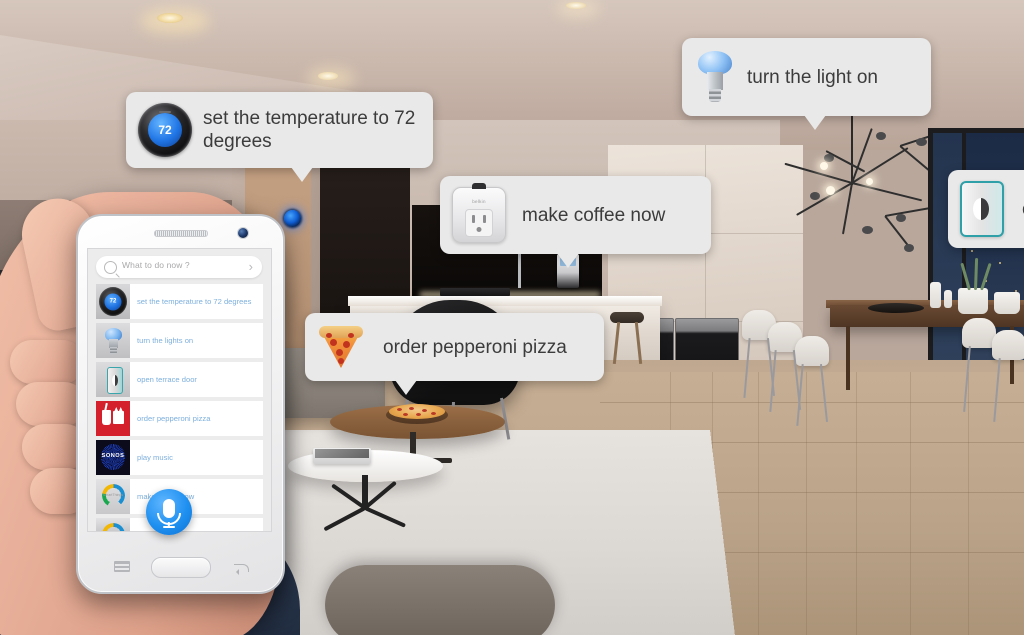 Image resolution: width=1024 pixels, height=635 pixels. What do you see at coordinates (309, 130) in the screenshot?
I see `bubble-text: set the temperature to 72 degrees` at bounding box center [309, 130].